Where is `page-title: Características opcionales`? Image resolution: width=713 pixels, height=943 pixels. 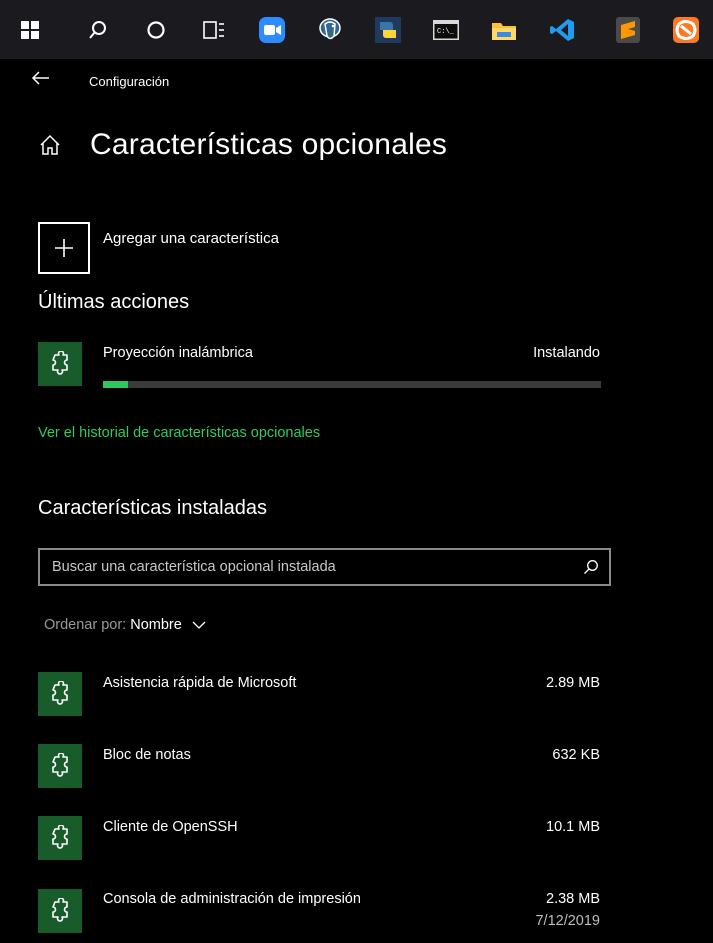
page-title: Características opcionales is located at coordinates (269, 144).